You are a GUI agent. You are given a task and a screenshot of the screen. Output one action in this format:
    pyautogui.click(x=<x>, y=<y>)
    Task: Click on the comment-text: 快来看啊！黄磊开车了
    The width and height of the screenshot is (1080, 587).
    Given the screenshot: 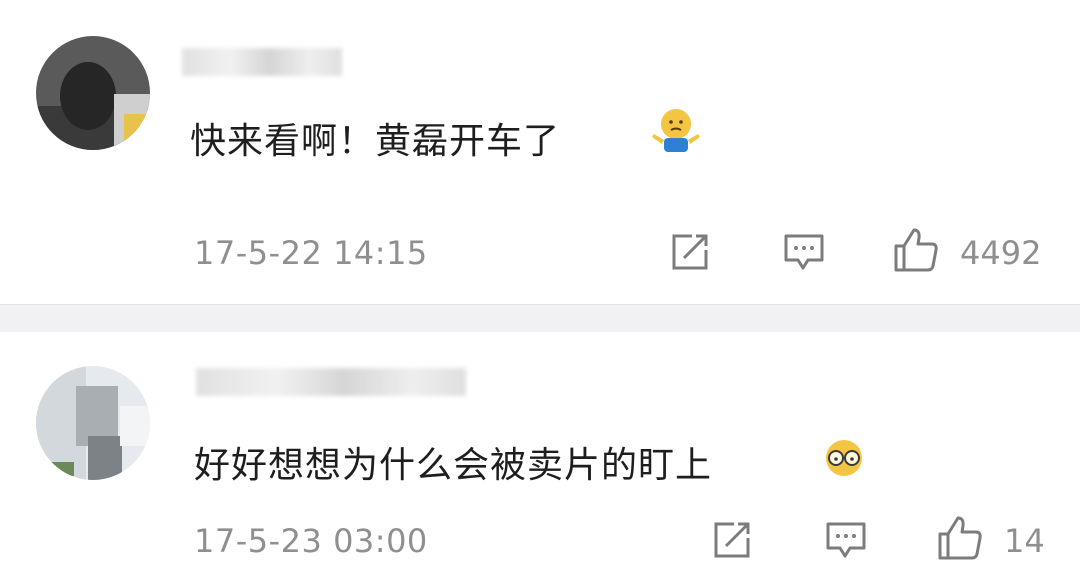 What is the action you would take?
    pyautogui.click(x=375, y=141)
    